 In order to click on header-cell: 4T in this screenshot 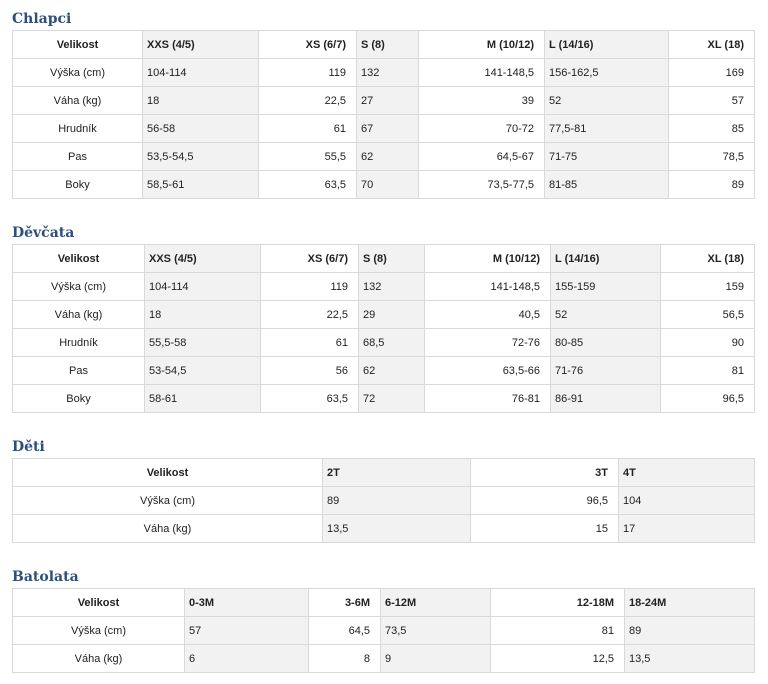, I will do `click(686, 472)`.